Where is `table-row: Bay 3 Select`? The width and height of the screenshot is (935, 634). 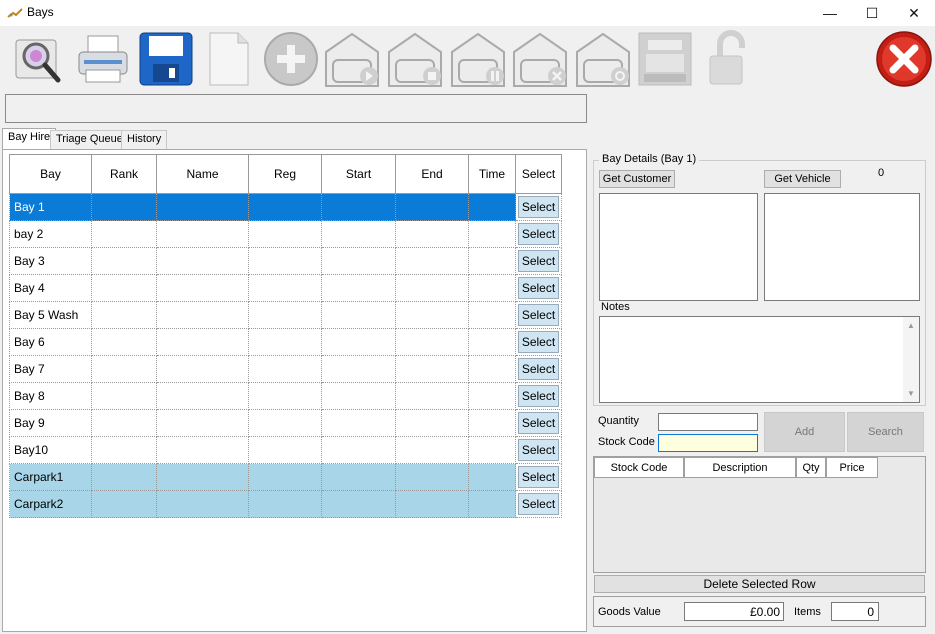 table-row: Bay 3 Select is located at coordinates (285, 261).